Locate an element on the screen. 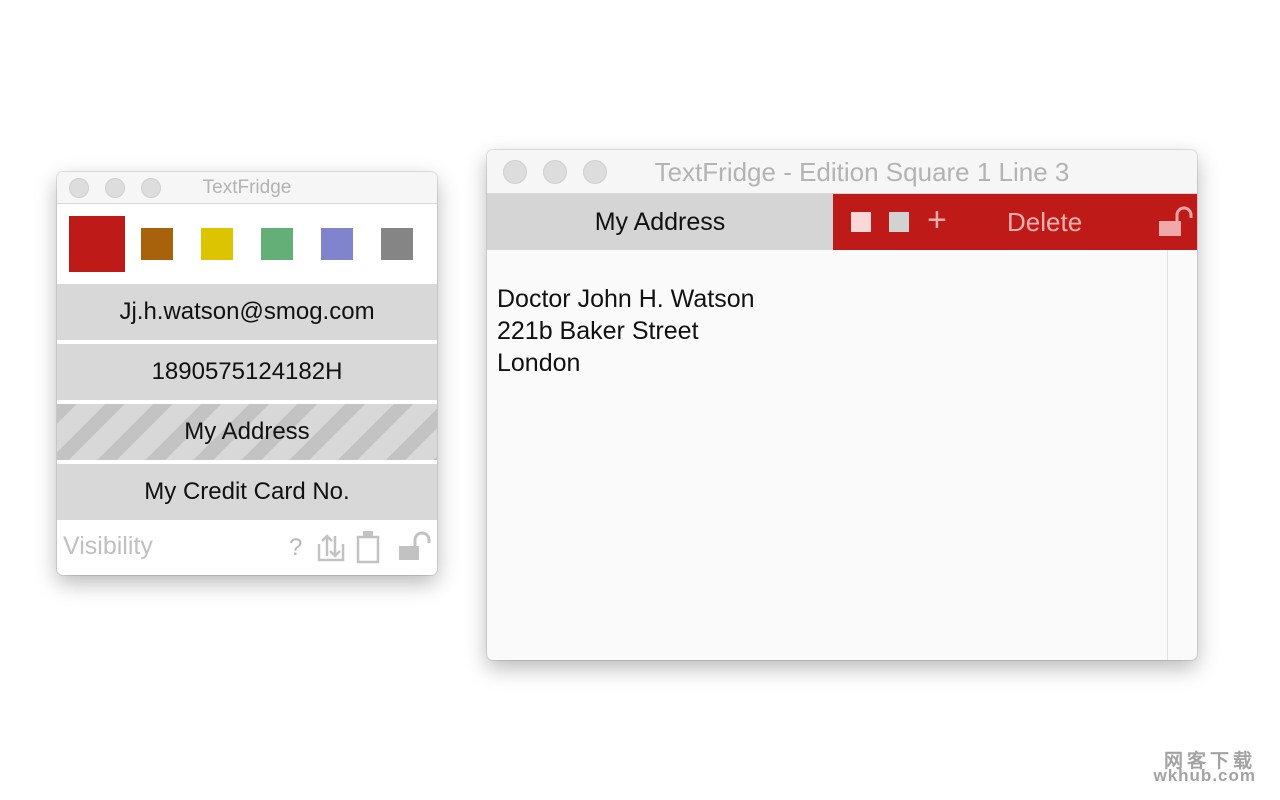 The image size is (1280, 800). item-row-email: Jj.h.watson@smog.com is located at coordinates (247, 312).